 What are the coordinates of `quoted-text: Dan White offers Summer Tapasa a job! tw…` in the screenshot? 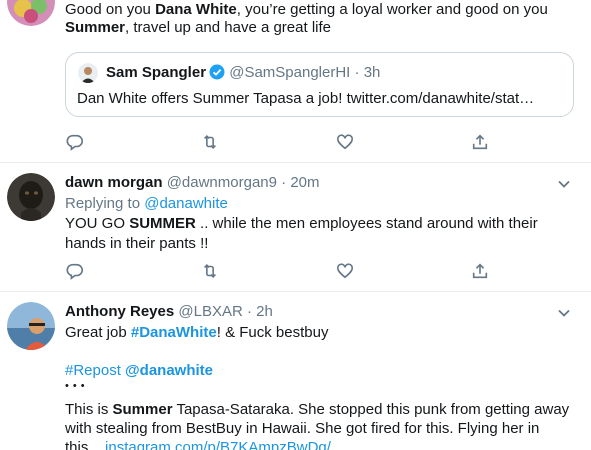 It's located at (306, 98).